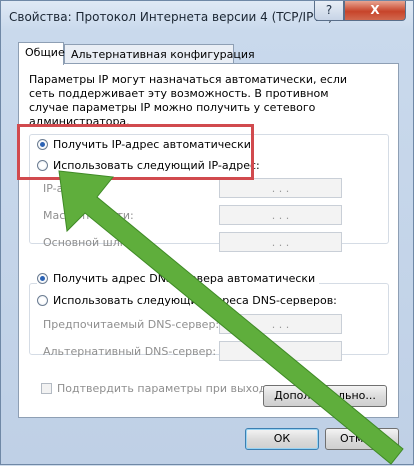 The image size is (414, 466). I want to click on help-button: ?, so click(329, 11).